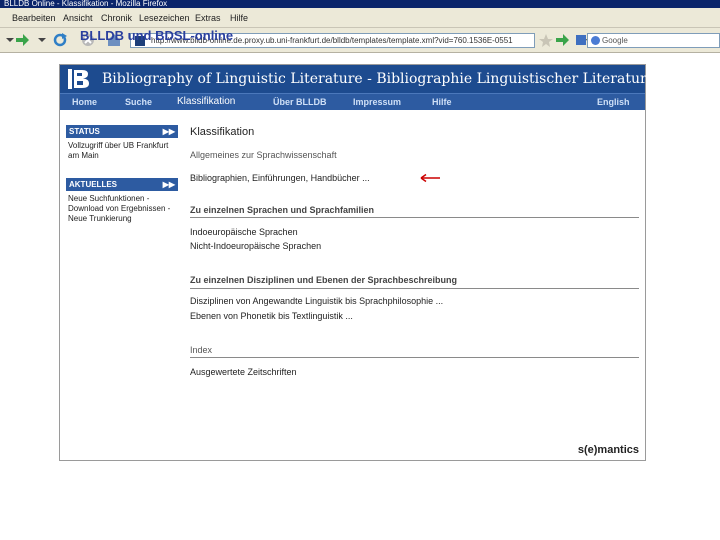  I want to click on slide-overlay-title: BLLDB und BDSL-online, so click(157, 35).